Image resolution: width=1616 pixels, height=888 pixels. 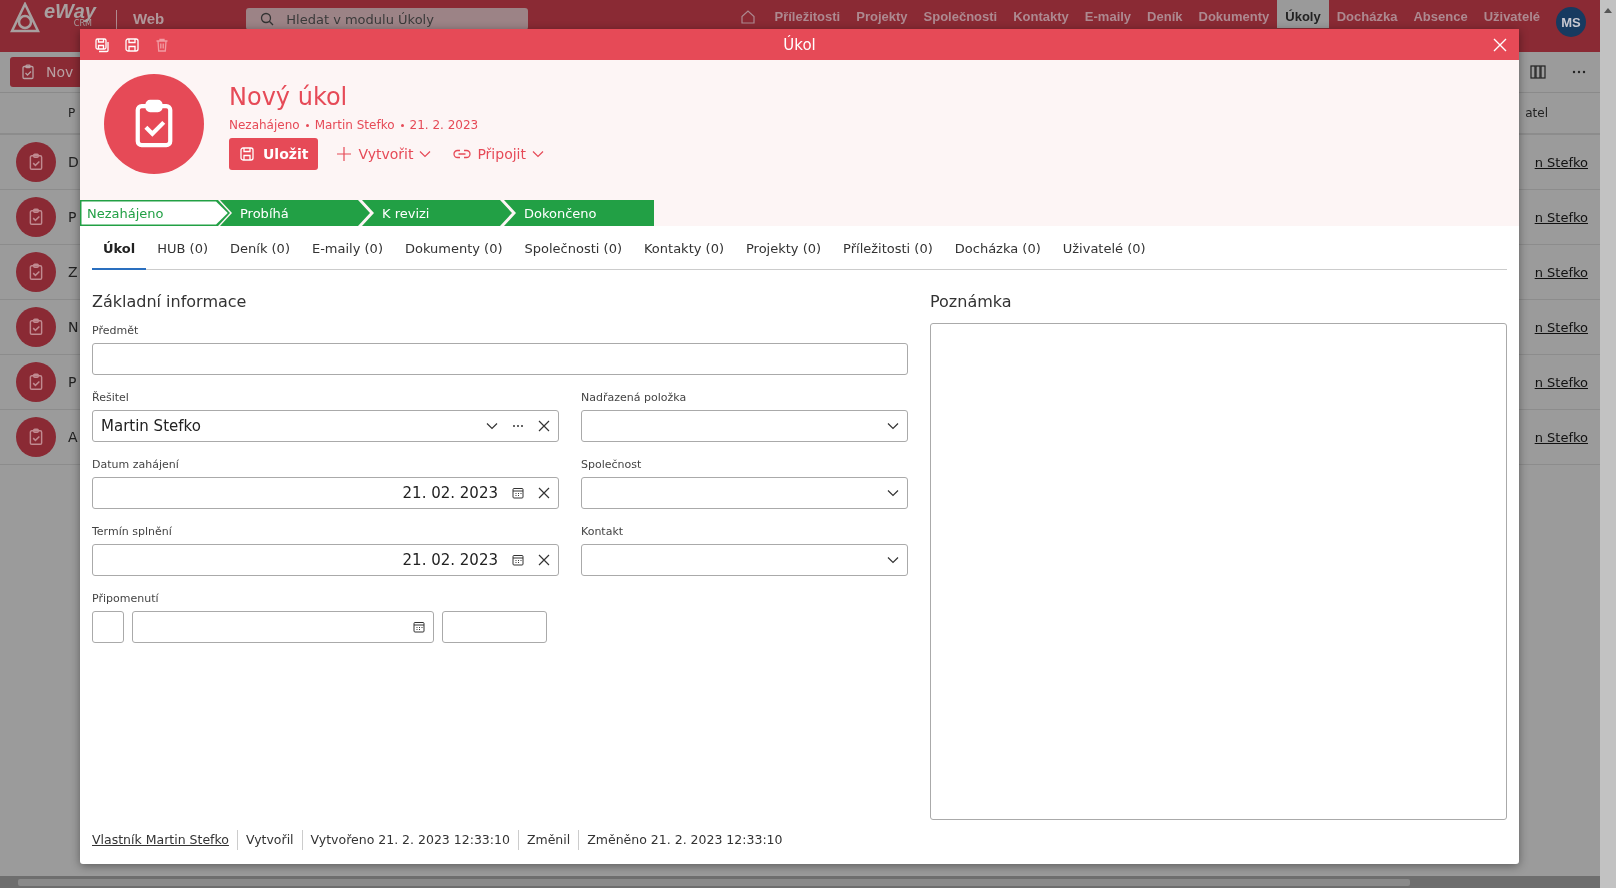 I want to click on stage-step: Nezahájeno, so click(x=154, y=213).